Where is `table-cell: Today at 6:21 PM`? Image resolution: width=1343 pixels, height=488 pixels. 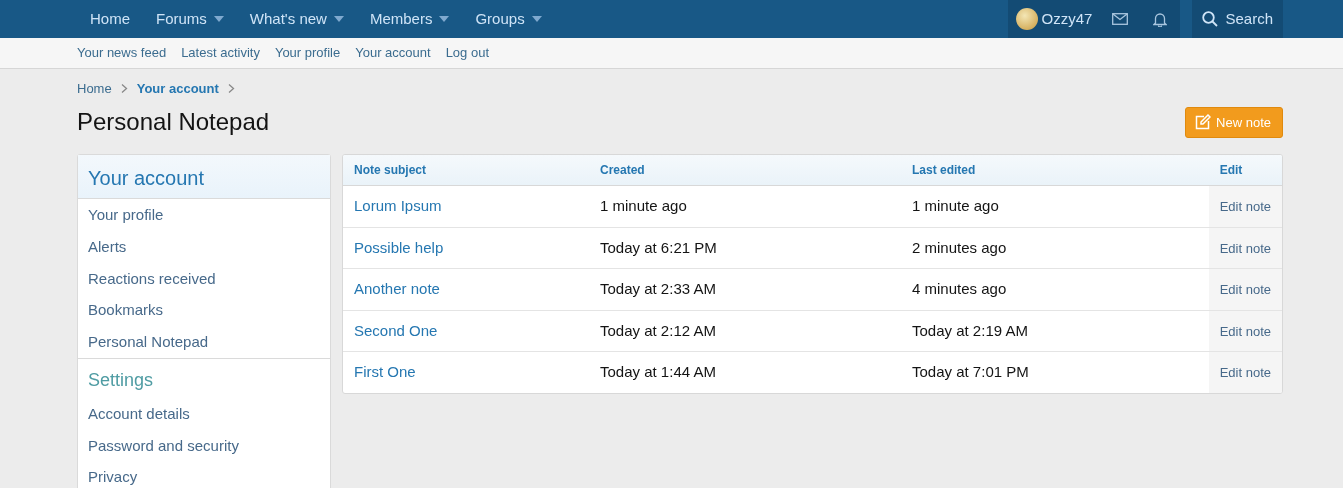
table-cell: Today at 6:21 PM is located at coordinates (745, 248).